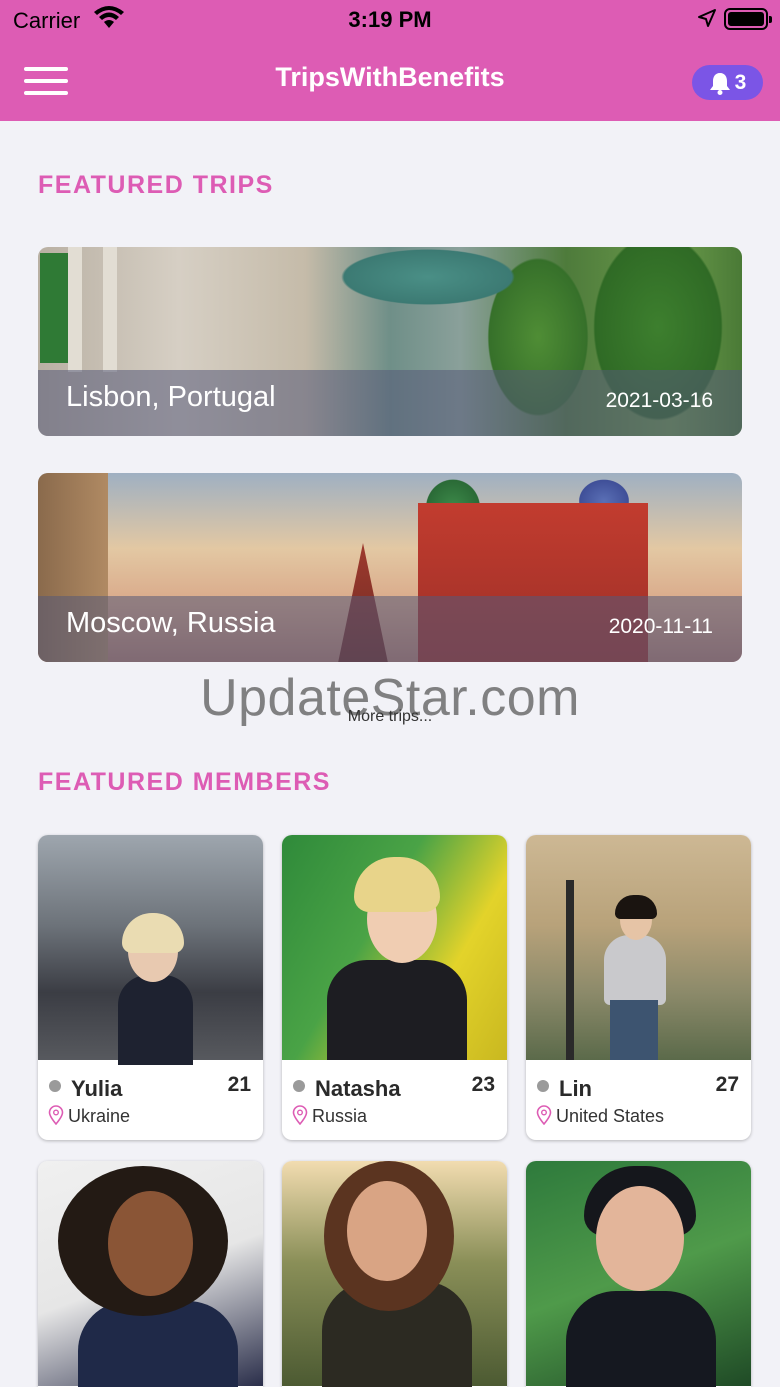  What do you see at coordinates (610, 1116) in the screenshot?
I see `member-country: United States` at bounding box center [610, 1116].